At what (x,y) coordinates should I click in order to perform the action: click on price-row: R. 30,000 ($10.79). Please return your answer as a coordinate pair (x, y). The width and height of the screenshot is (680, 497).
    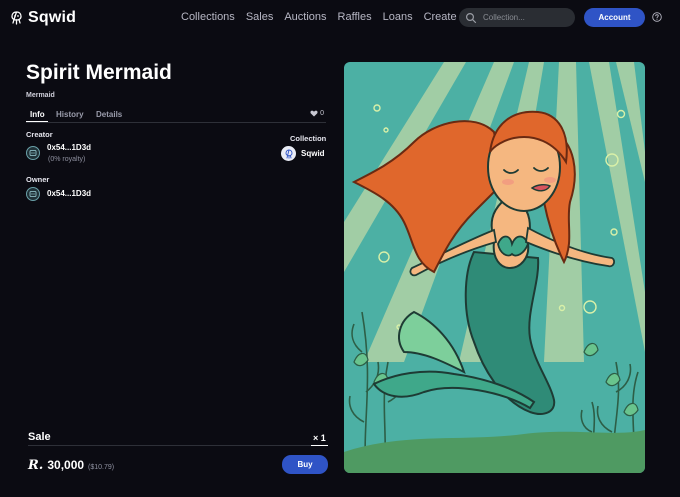
    Looking at the image, I should click on (71, 465).